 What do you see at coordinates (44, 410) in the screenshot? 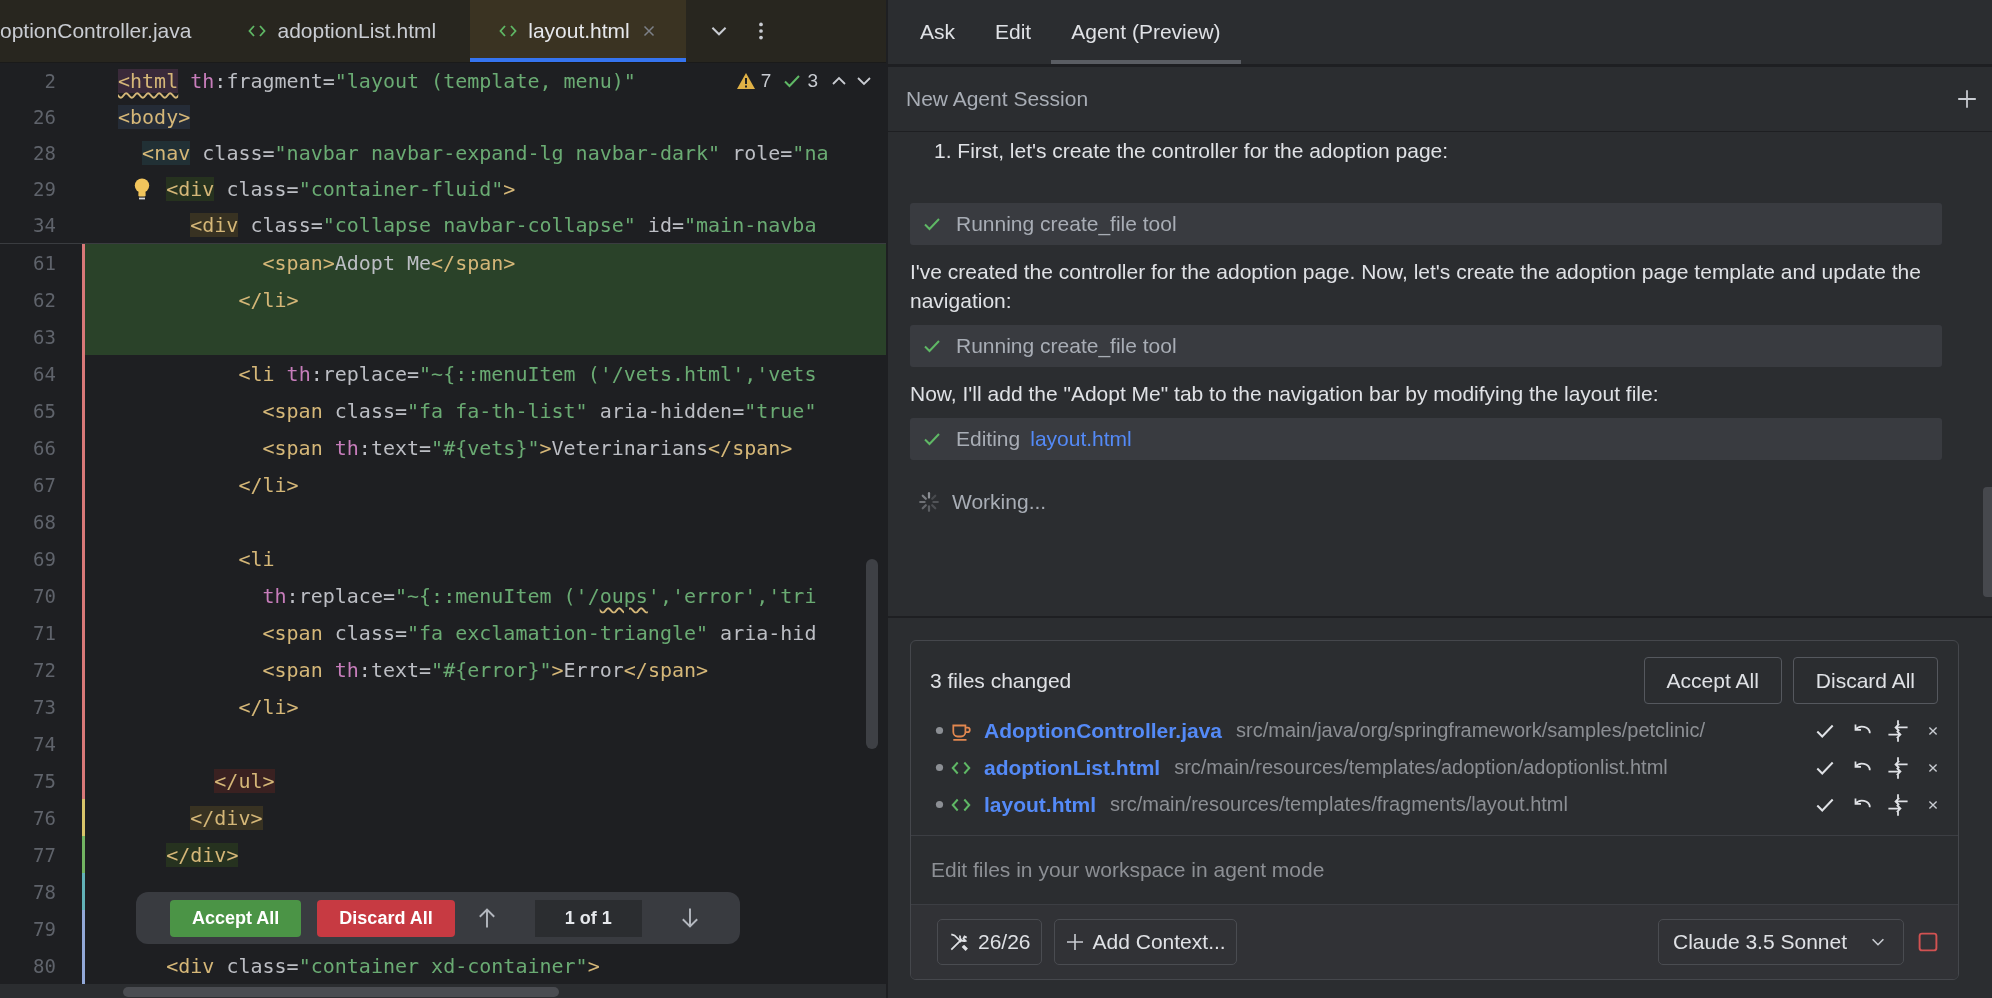
I see `line-number: 65` at bounding box center [44, 410].